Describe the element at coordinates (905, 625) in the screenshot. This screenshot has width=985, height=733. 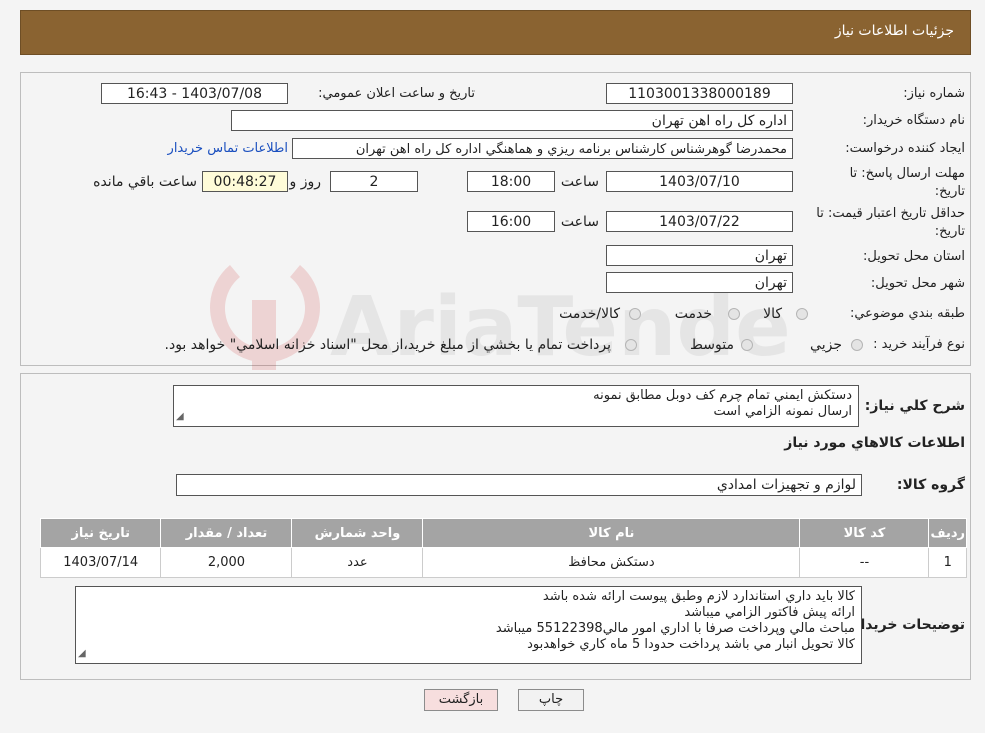
I see `buyer-notes-label: توضيحات خريدار:` at that location.